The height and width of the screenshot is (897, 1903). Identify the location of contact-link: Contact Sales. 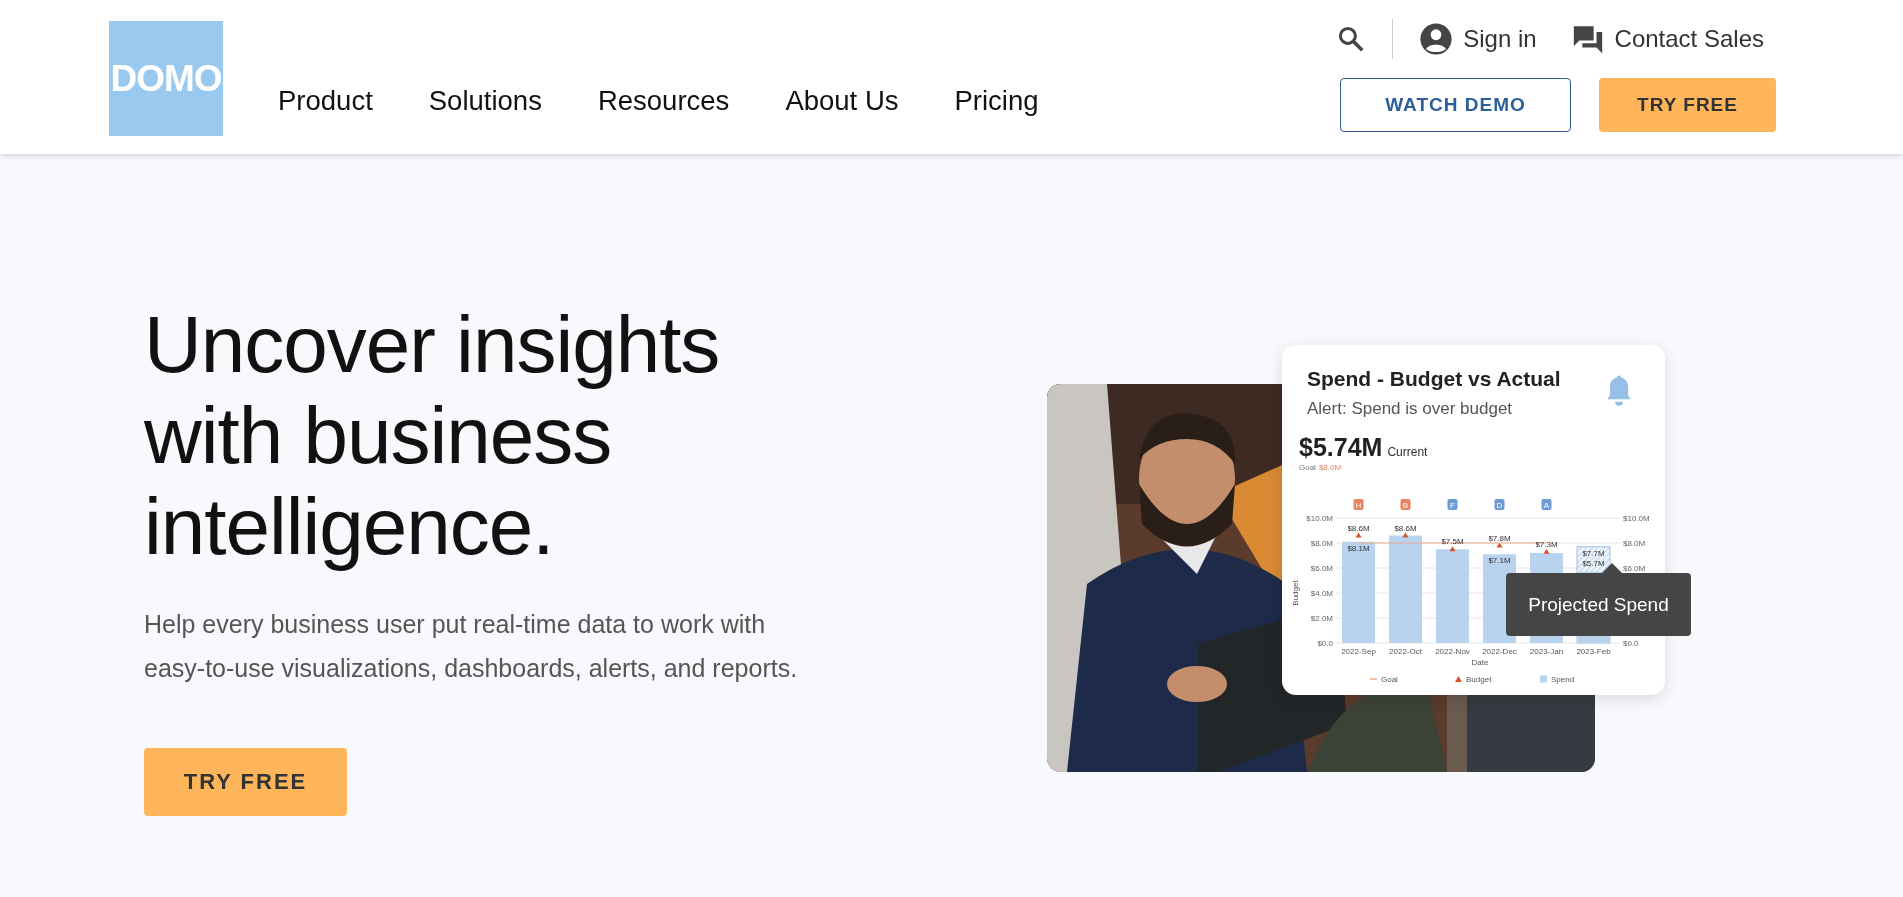
(1667, 39).